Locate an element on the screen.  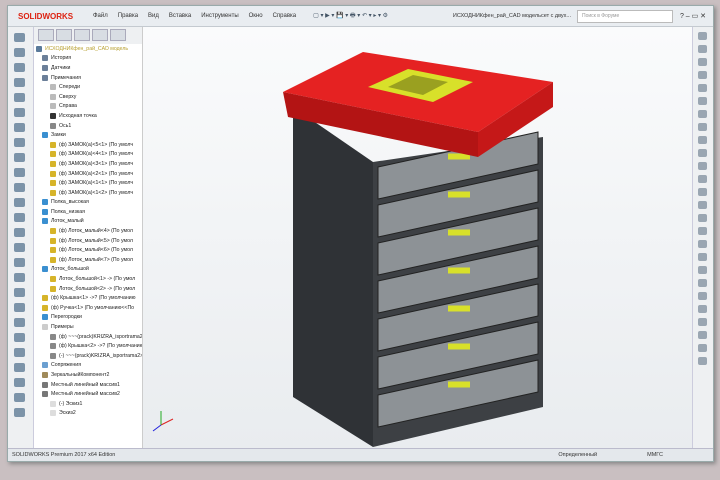
tree-item: (ф) Лоток_малый<5> (По умол is located at coordinates (88, 241).